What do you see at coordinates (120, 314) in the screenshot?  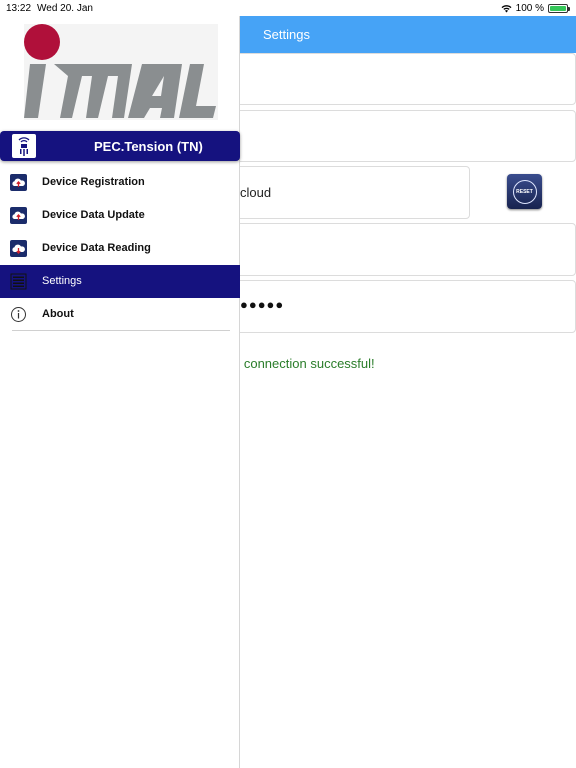 I see `menu-item-about: About` at bounding box center [120, 314].